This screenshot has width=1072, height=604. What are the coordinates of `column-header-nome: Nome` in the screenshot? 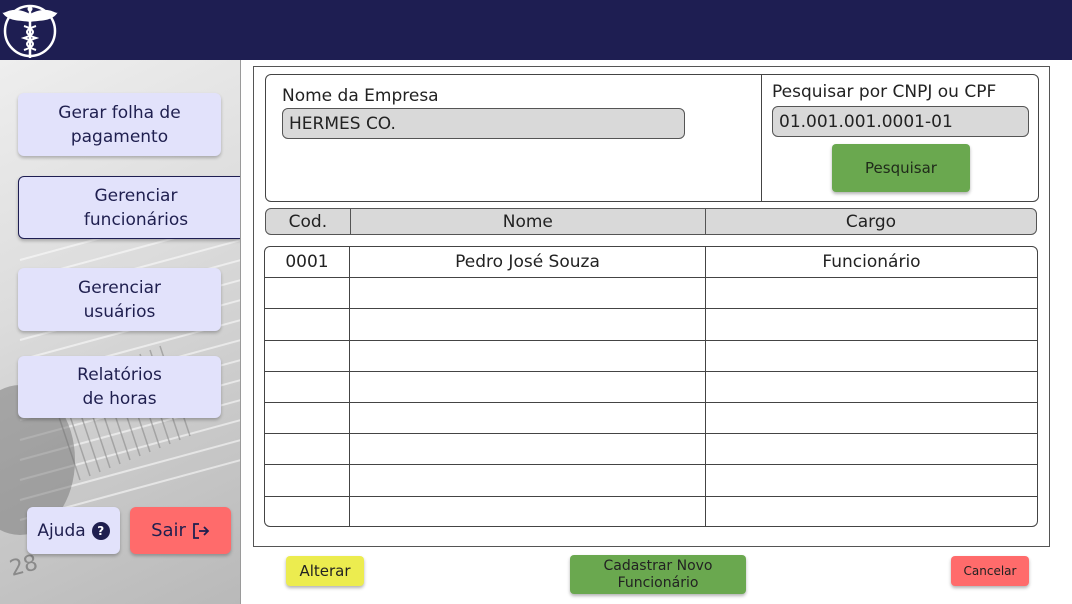 It's located at (527, 221).